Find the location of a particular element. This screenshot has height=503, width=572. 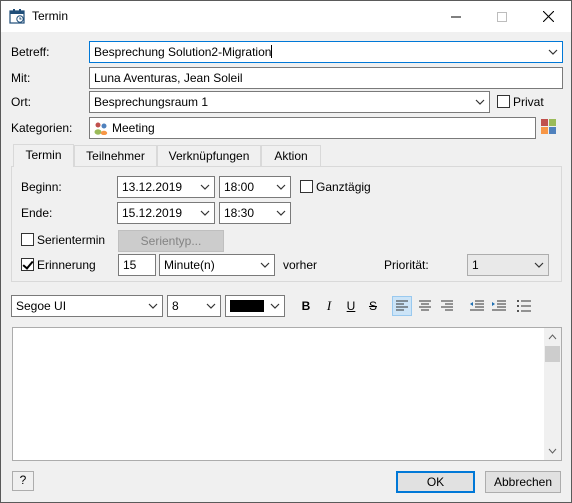

align-center-button is located at coordinates (425, 306).